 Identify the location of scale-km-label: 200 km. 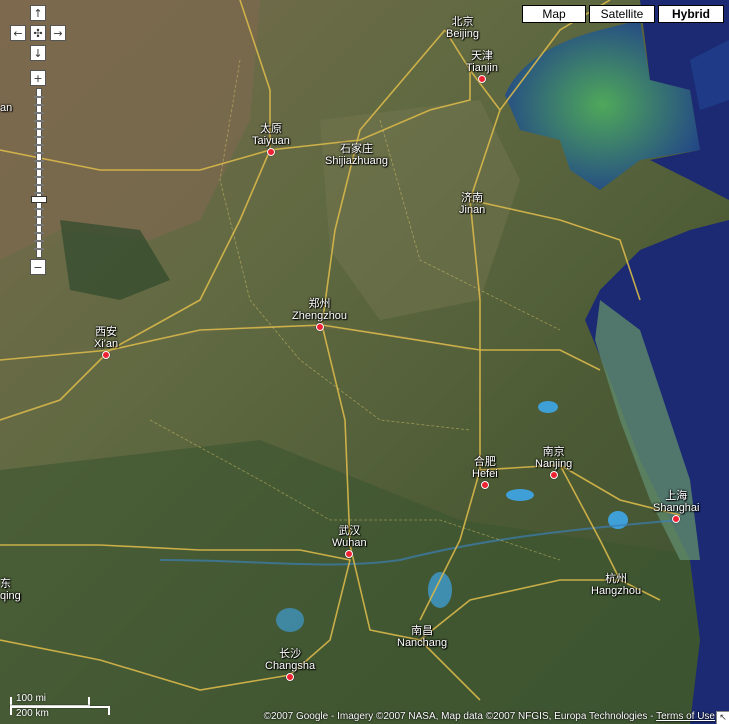
(32, 713).